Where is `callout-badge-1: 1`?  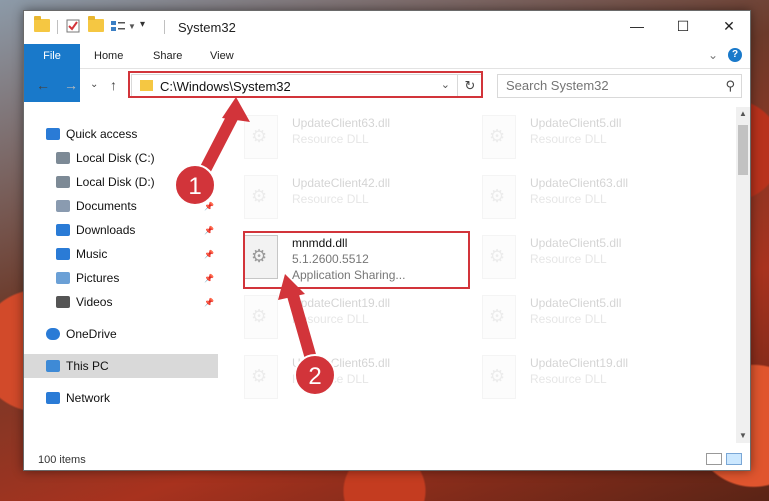 callout-badge-1: 1 is located at coordinates (195, 185).